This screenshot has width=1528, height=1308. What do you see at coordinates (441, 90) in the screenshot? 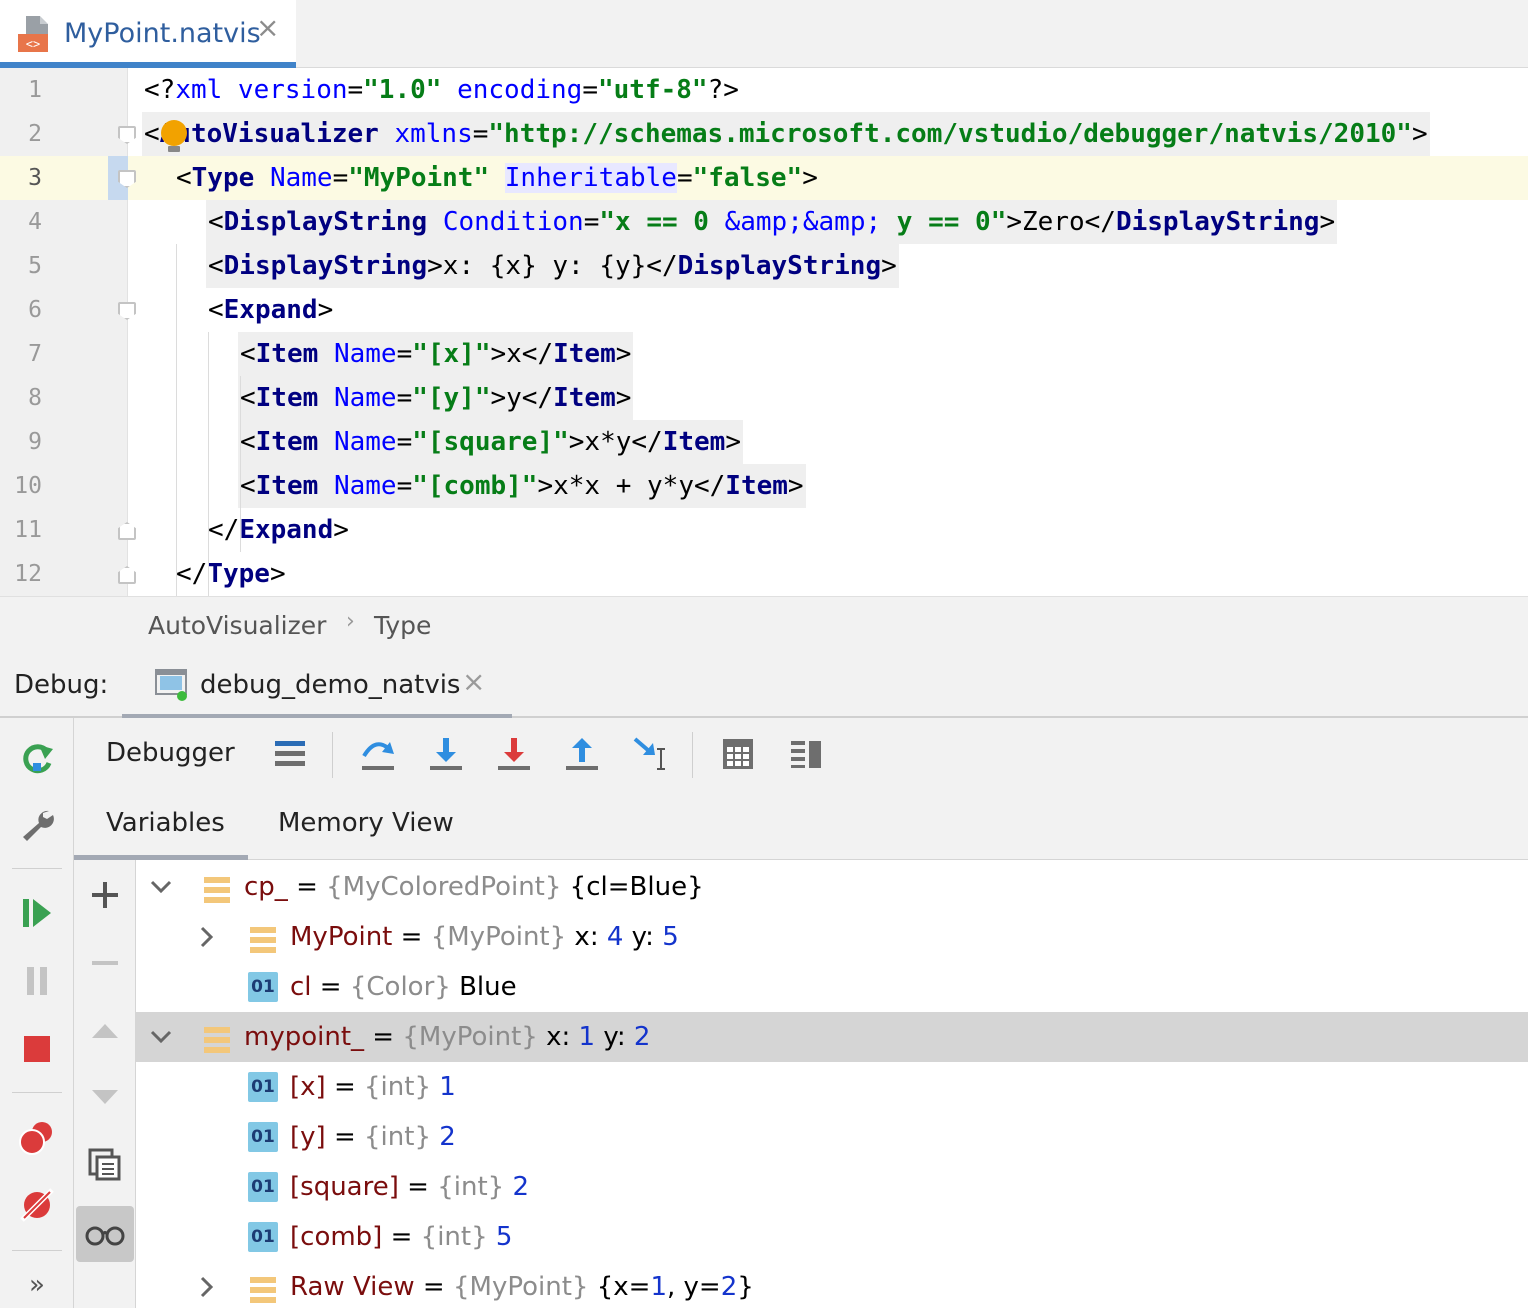
I see `code-text: <?xml version="1.0" encoding="utf-8"?>` at bounding box center [441, 90].